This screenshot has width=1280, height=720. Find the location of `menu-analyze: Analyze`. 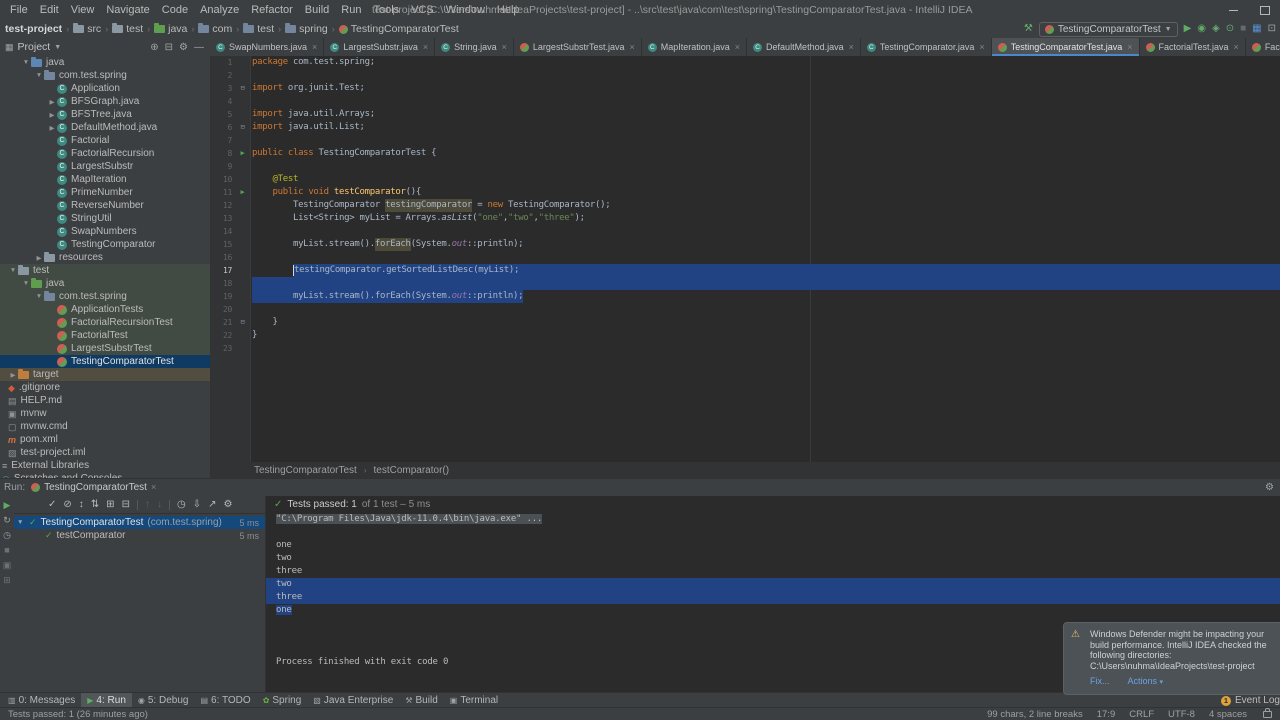

menu-analyze: Analyze is located at coordinates (219, 10).